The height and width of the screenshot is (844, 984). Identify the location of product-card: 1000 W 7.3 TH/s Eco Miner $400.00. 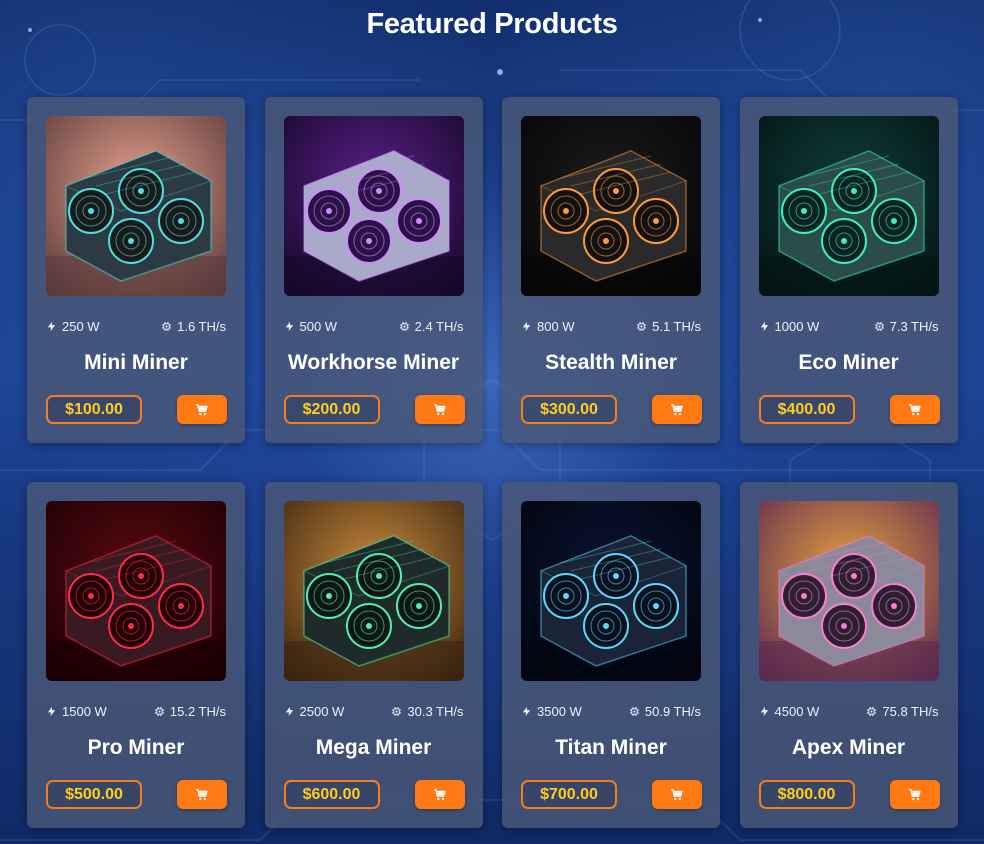
(848, 270).